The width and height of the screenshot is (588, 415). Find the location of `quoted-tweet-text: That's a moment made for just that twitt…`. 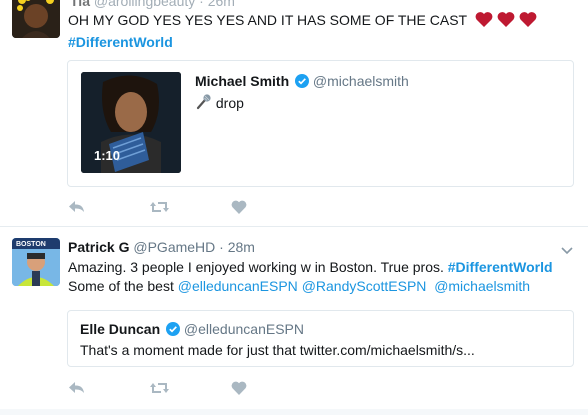

quoted-tweet-text: That's a moment made for just that twitt… is located at coordinates (277, 350).